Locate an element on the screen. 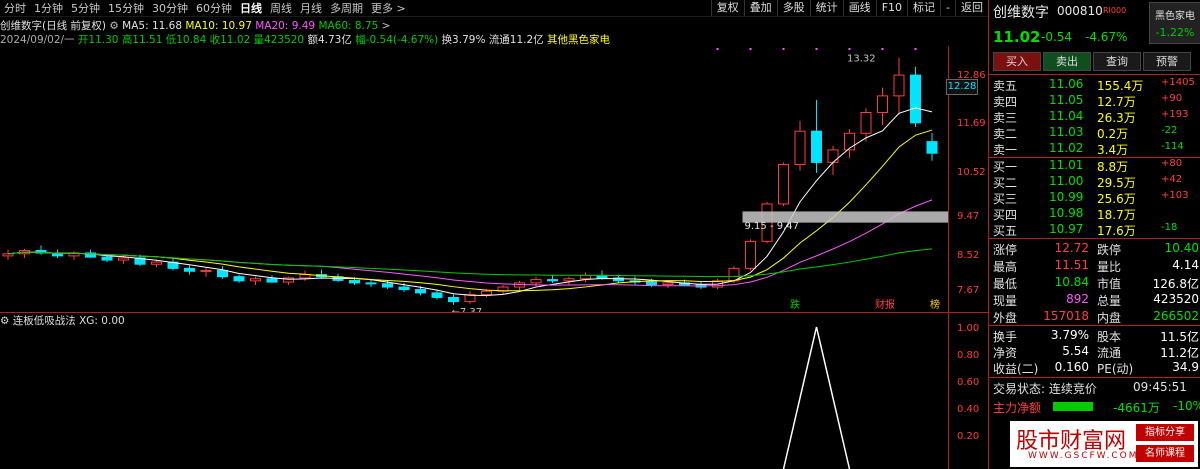 The height and width of the screenshot is (469, 1200). price-change: -0.54 is located at coordinates (1057, 37).